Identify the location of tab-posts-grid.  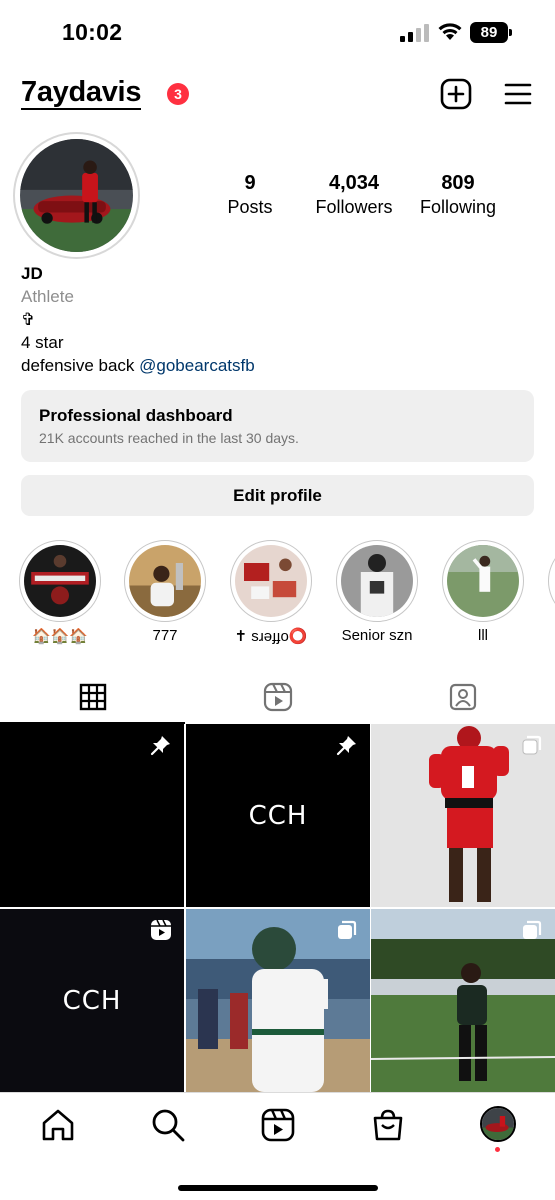
(92, 697).